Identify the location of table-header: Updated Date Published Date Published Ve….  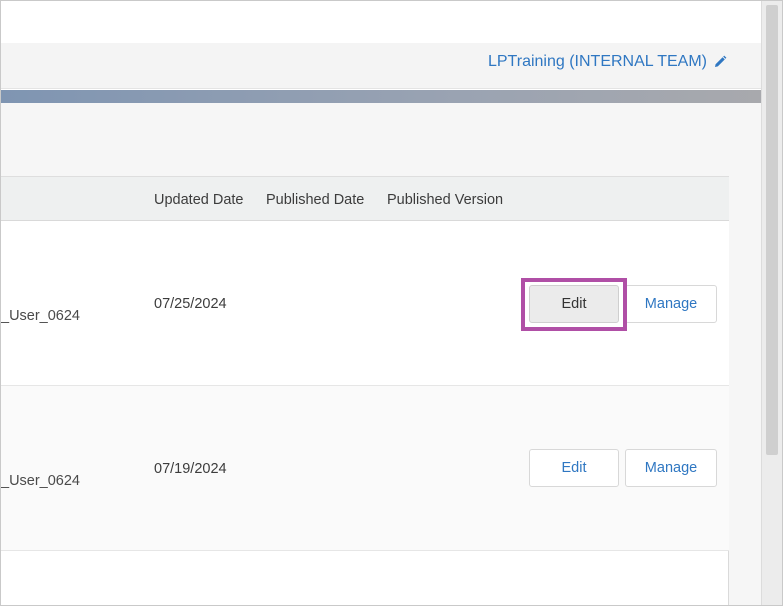
(365, 198).